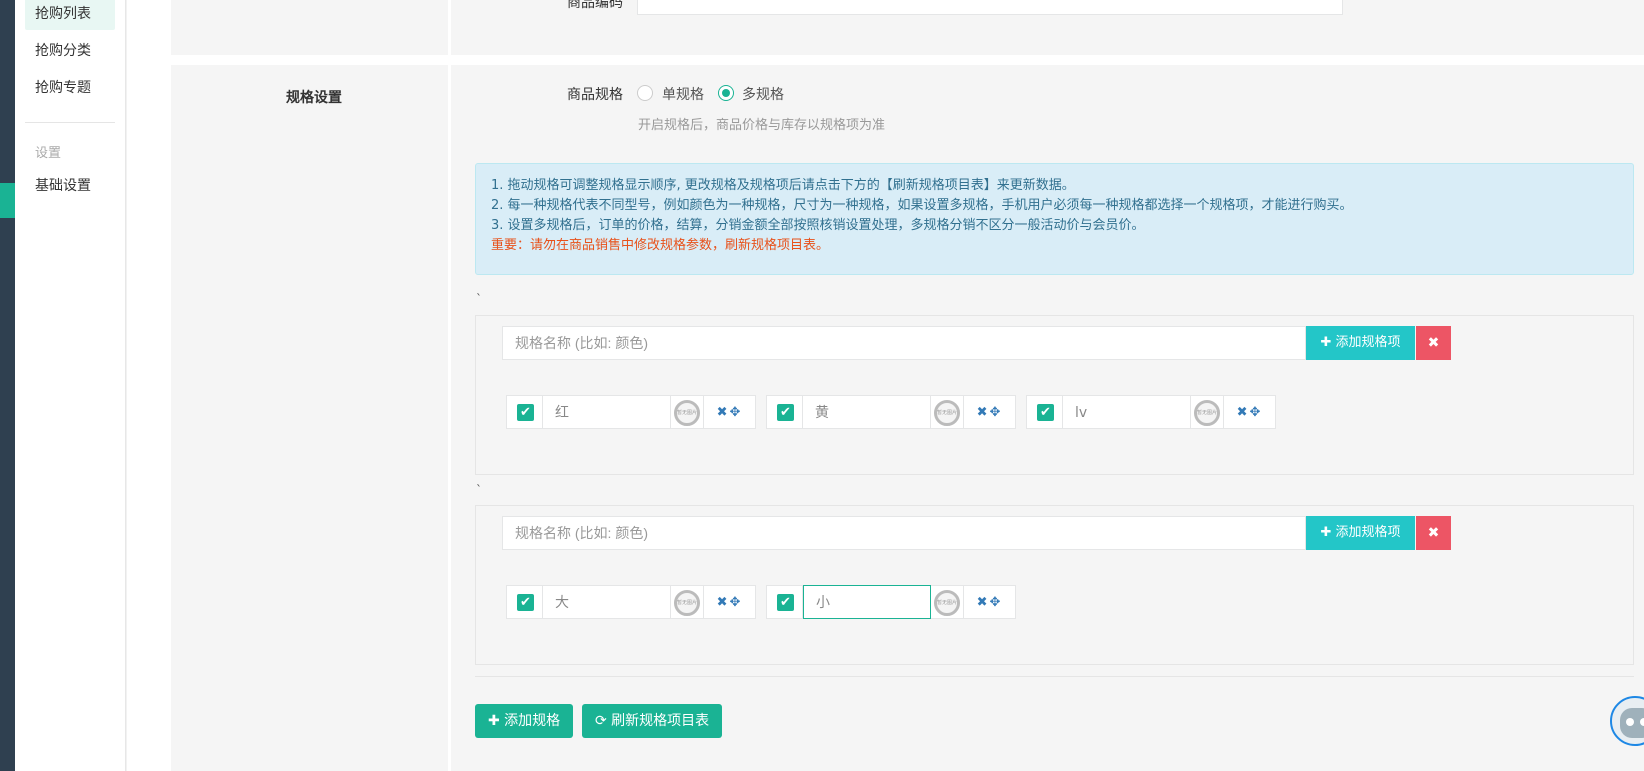 This screenshot has width=1644, height=771. Describe the element at coordinates (1054, 676) in the screenshot. I see `spec-bottom-divider` at that location.